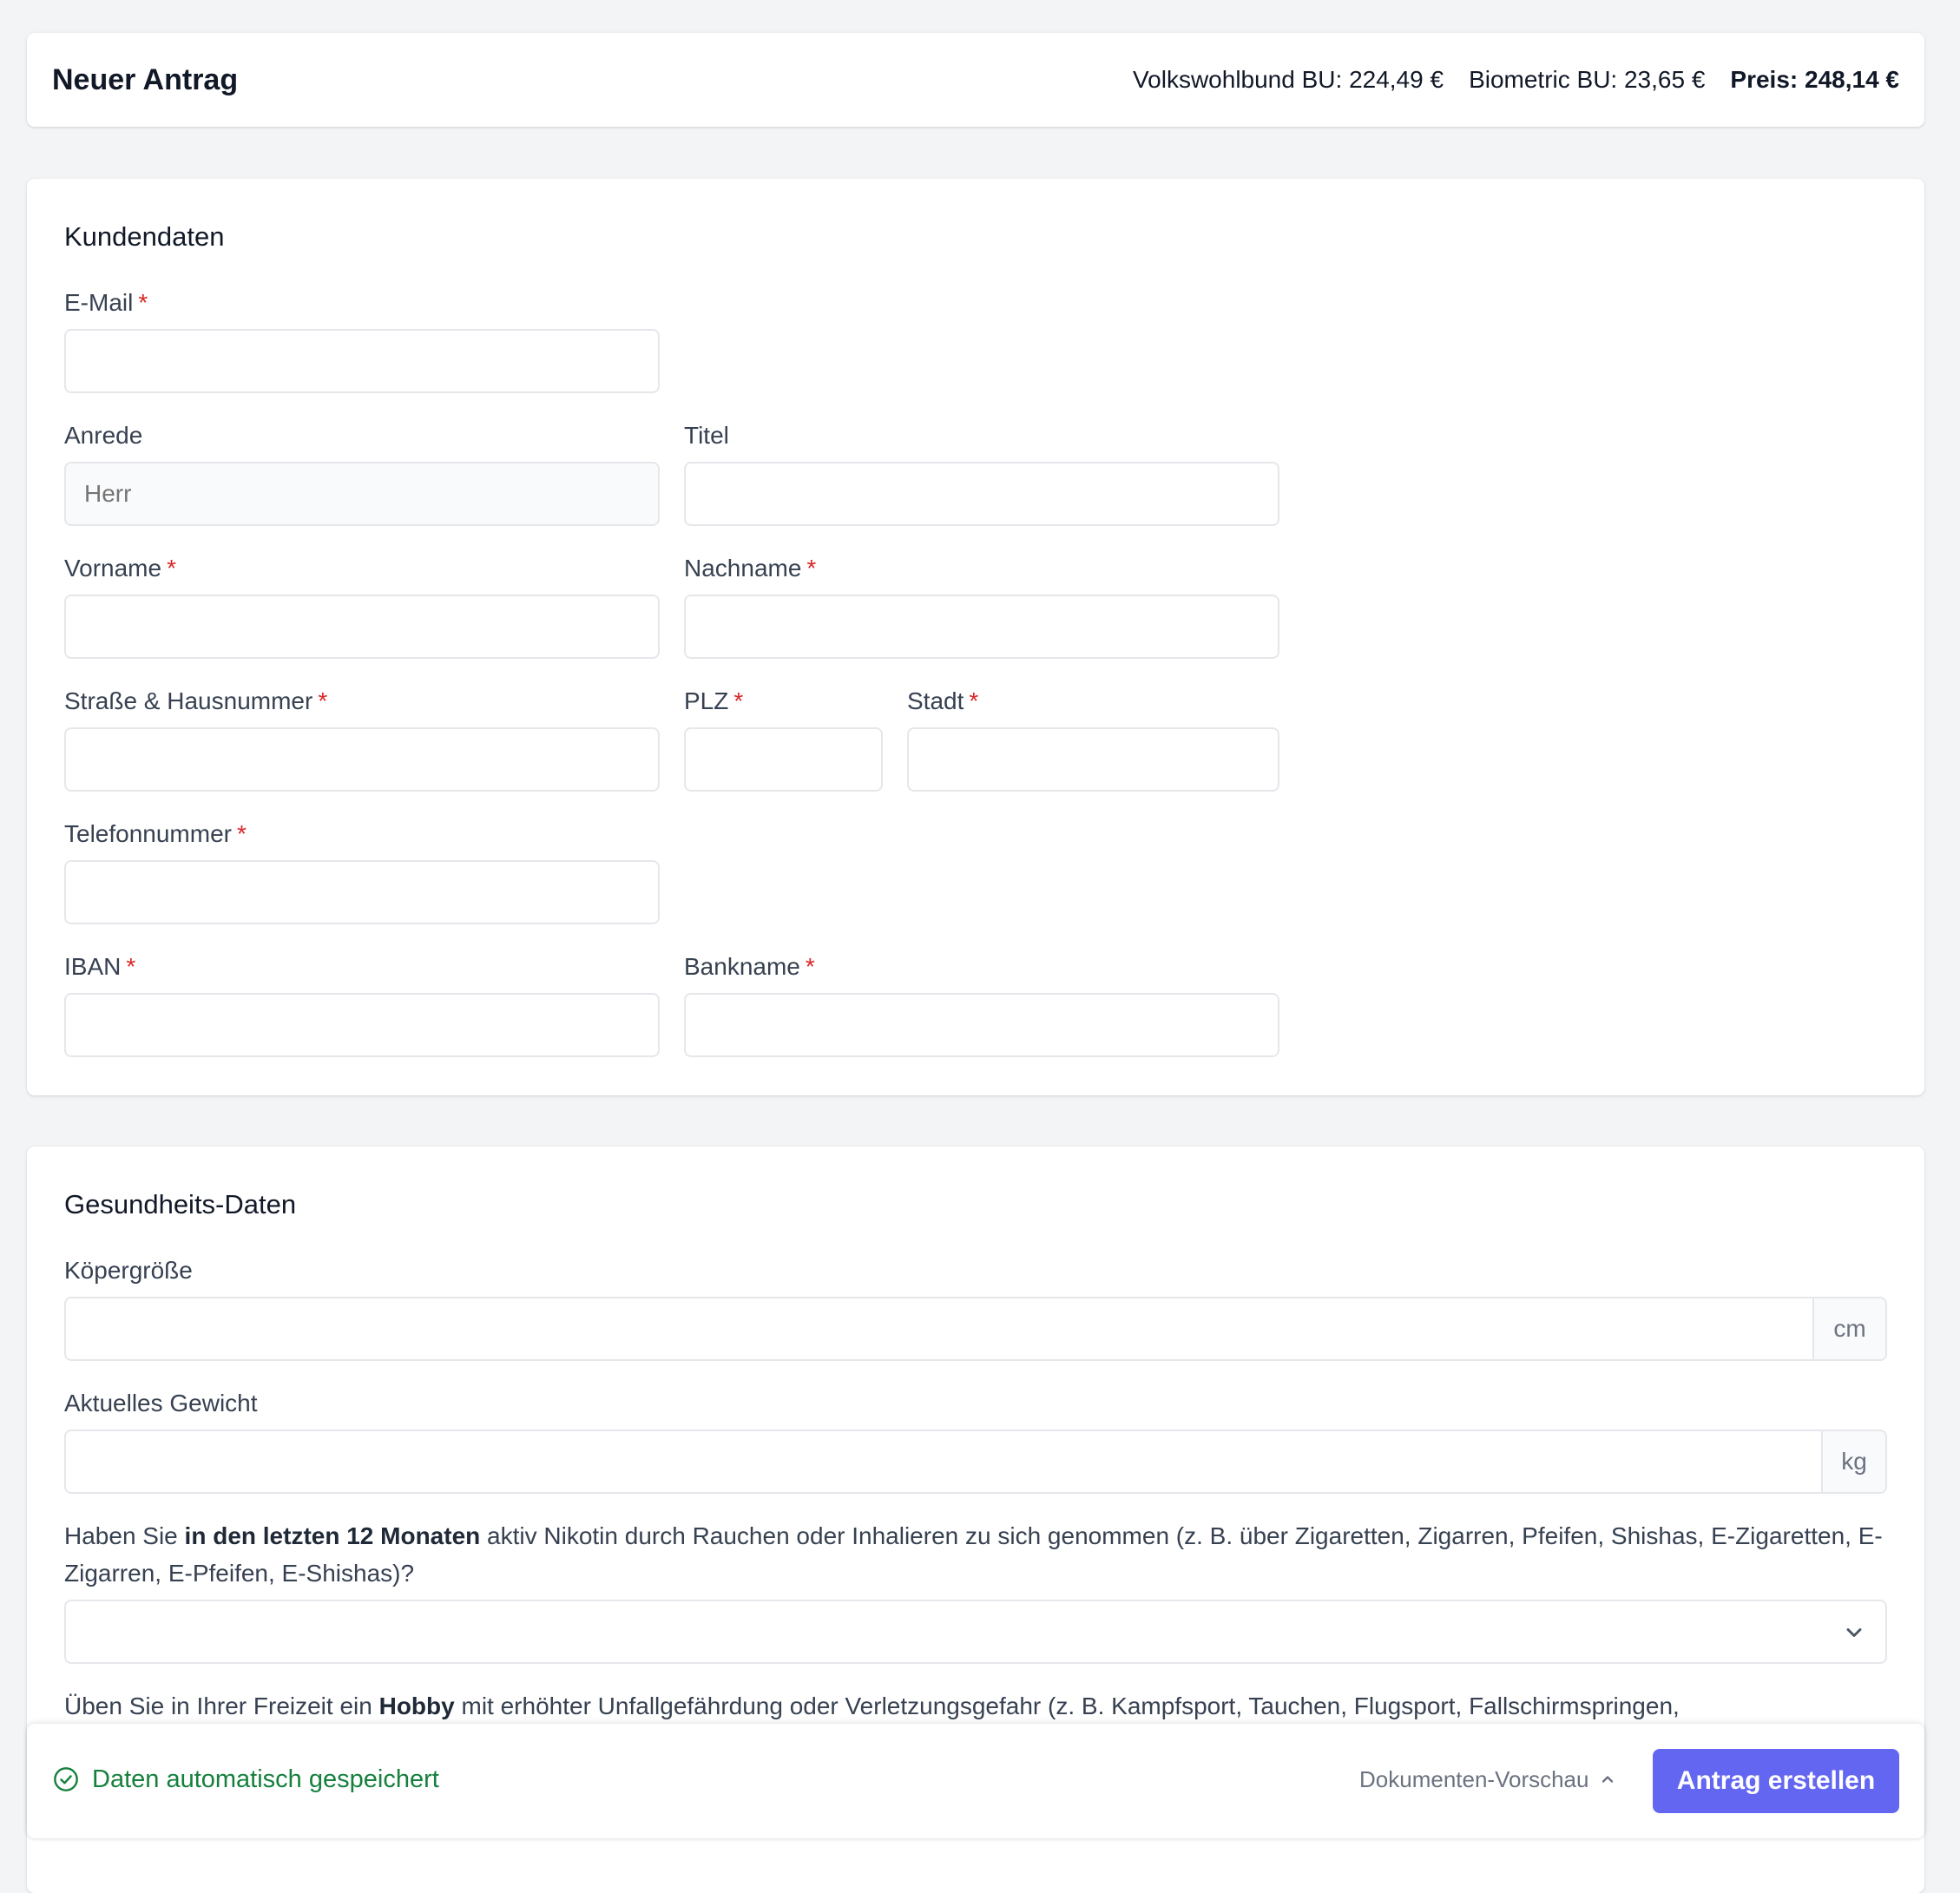 The image size is (1960, 1893). What do you see at coordinates (981, 494) in the screenshot?
I see `titel-field` at bounding box center [981, 494].